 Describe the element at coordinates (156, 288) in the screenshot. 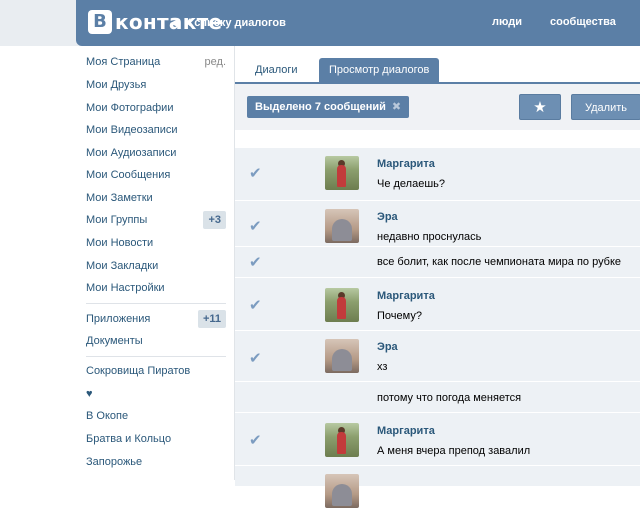

I see `sidebar-item-settings: Мои Настройки` at that location.